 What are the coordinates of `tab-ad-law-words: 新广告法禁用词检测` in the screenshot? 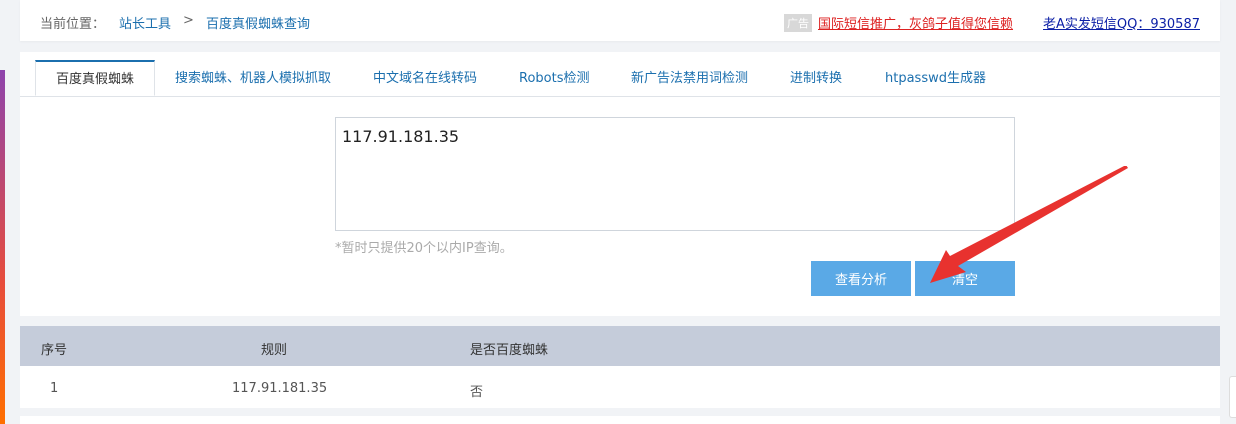 It's located at (689, 78).